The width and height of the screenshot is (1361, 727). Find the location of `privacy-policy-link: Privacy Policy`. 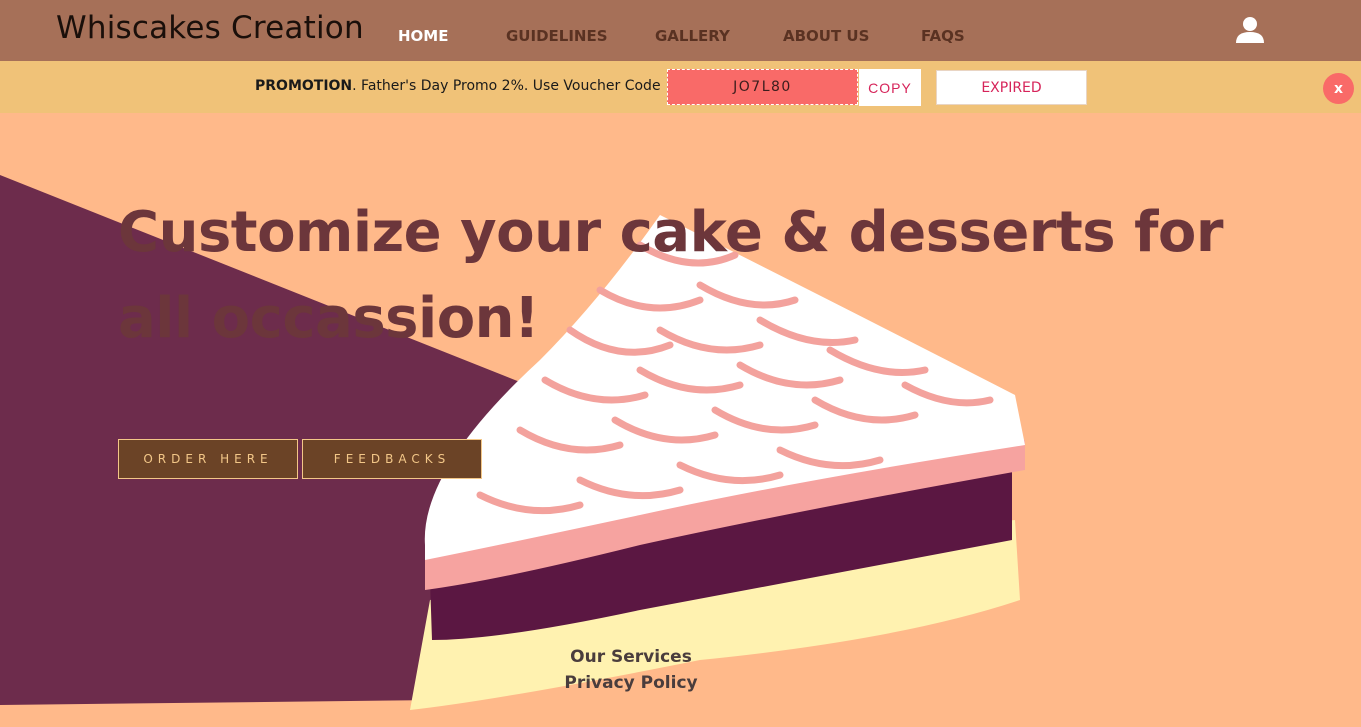

privacy-policy-link: Privacy Policy is located at coordinates (631, 683).